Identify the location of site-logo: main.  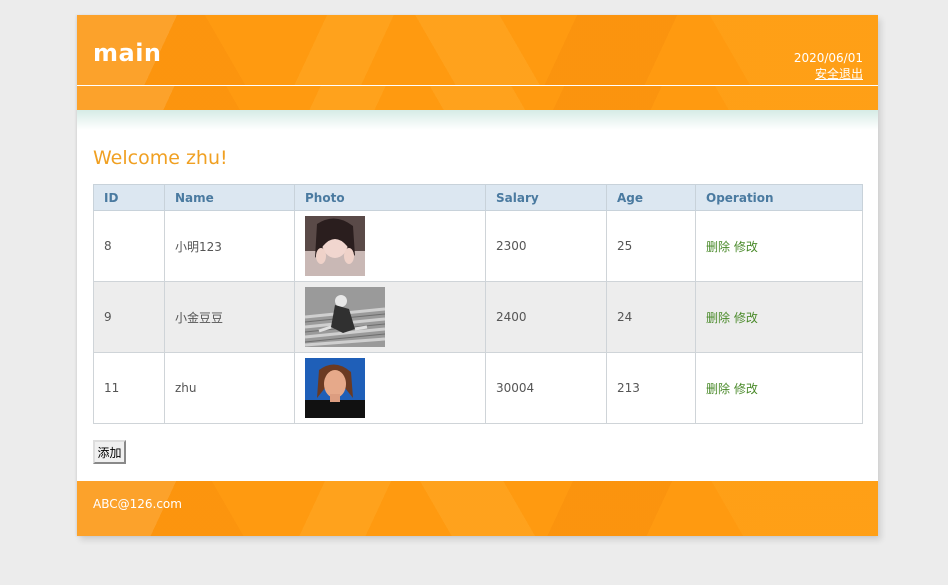
(127, 53).